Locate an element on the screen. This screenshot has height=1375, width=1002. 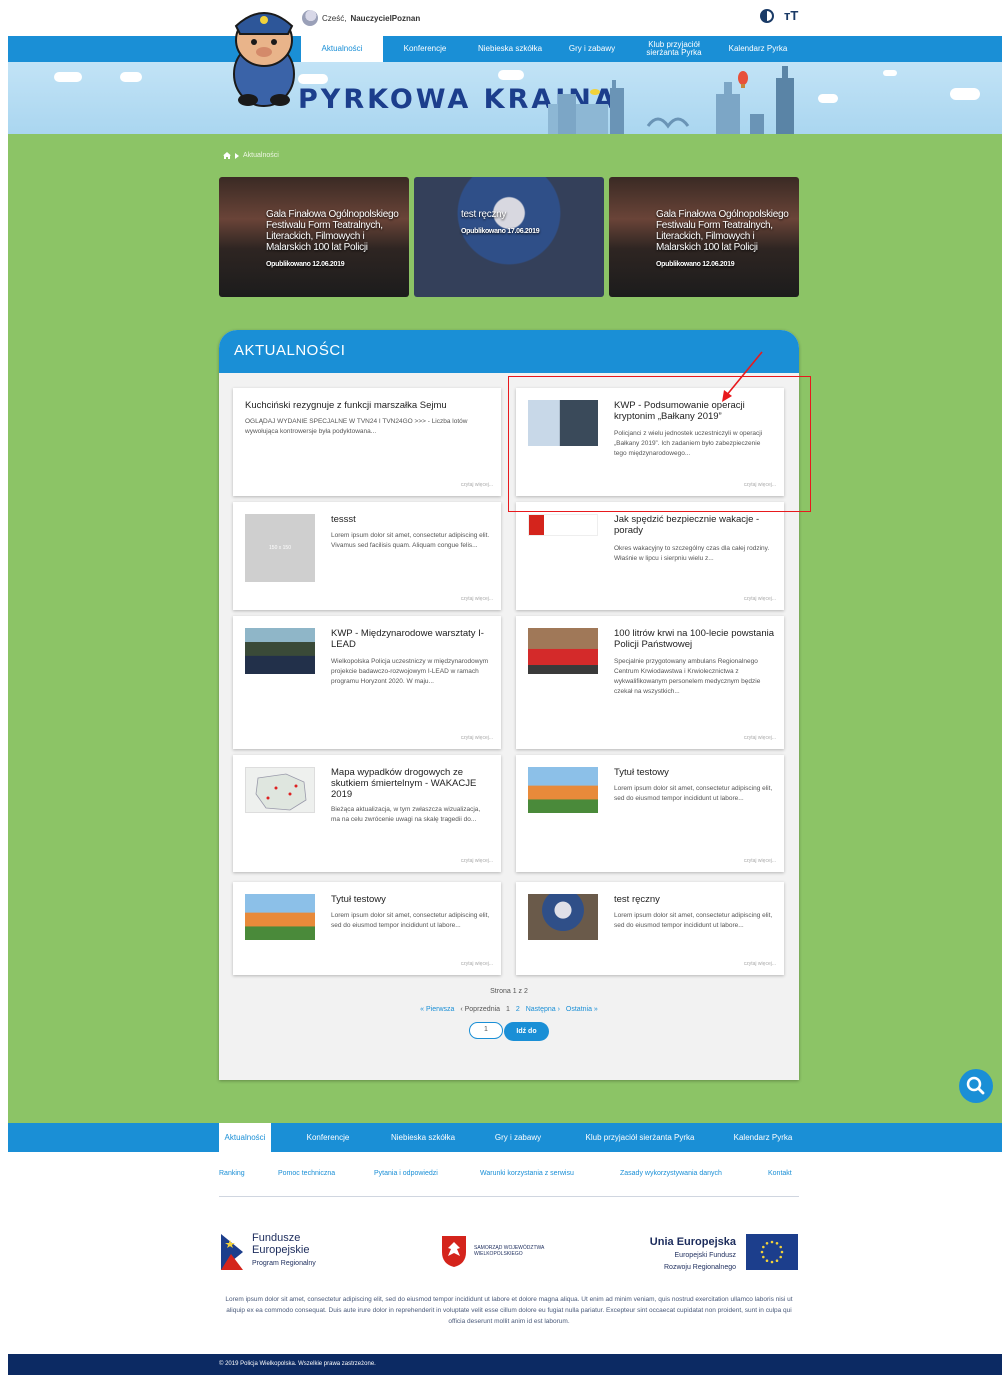
pagination-first: « Pierwsza is located at coordinates (437, 1009).